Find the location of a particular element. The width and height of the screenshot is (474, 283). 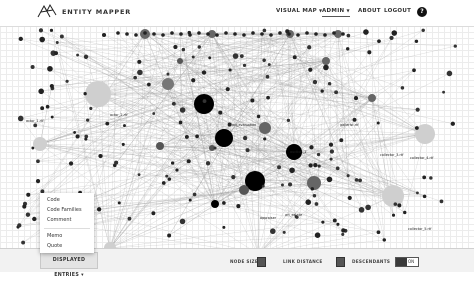

menu-item-comment: Comment is located at coordinates (59, 220).